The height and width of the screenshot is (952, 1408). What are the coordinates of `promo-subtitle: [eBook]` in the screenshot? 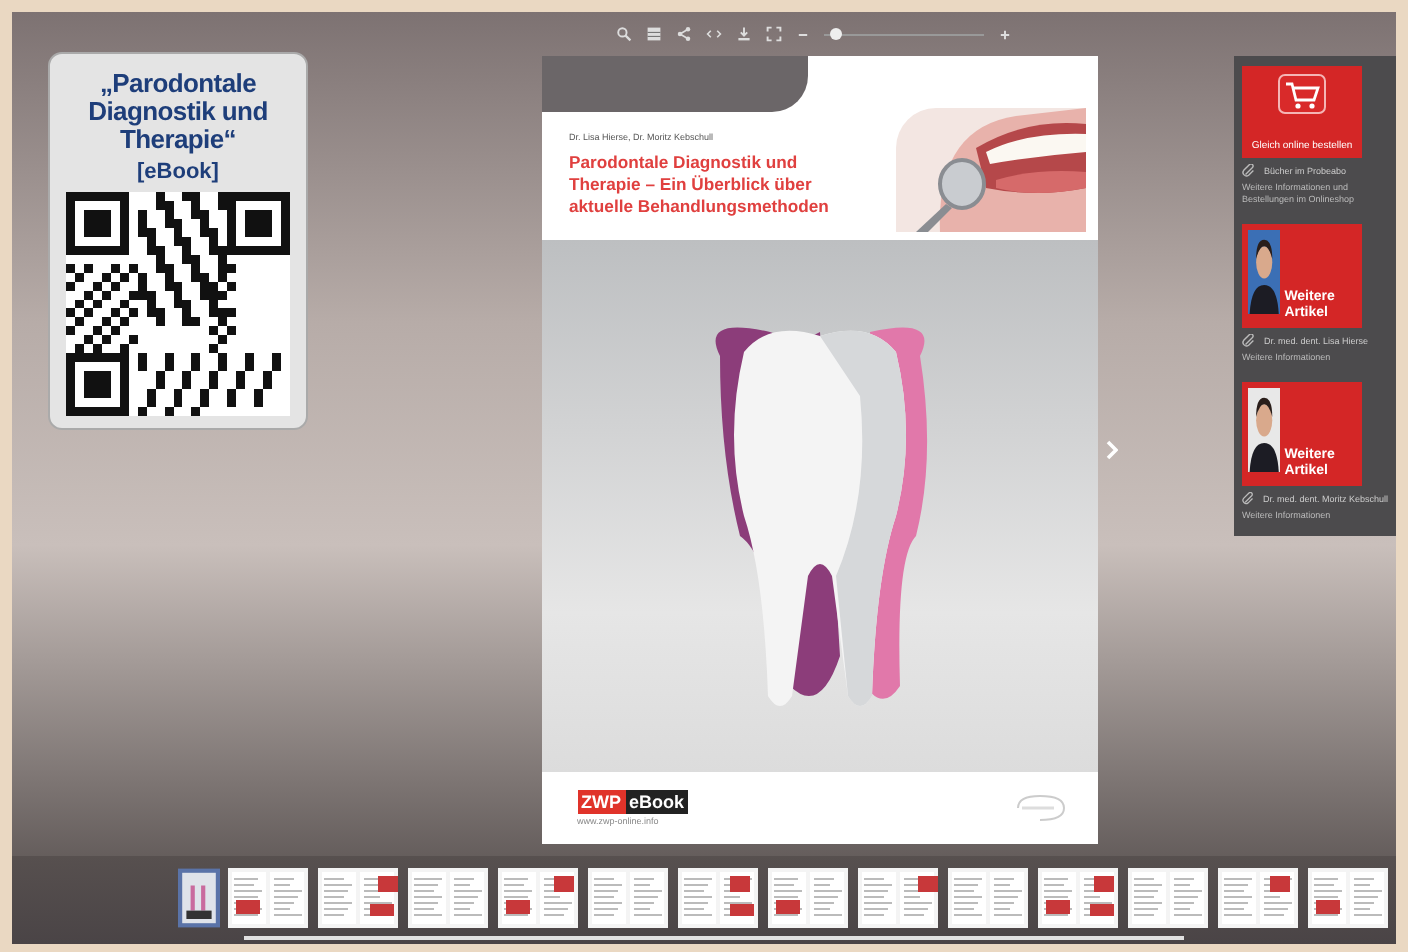 It's located at (178, 172).